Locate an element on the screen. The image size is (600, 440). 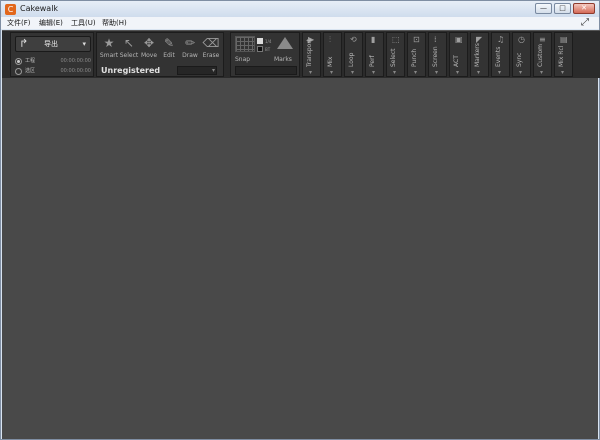
export-module: ↱ 导出 ▾ 工程 00:00:00:00 选区 00:00:00:00 is located at coordinates (52, 54).